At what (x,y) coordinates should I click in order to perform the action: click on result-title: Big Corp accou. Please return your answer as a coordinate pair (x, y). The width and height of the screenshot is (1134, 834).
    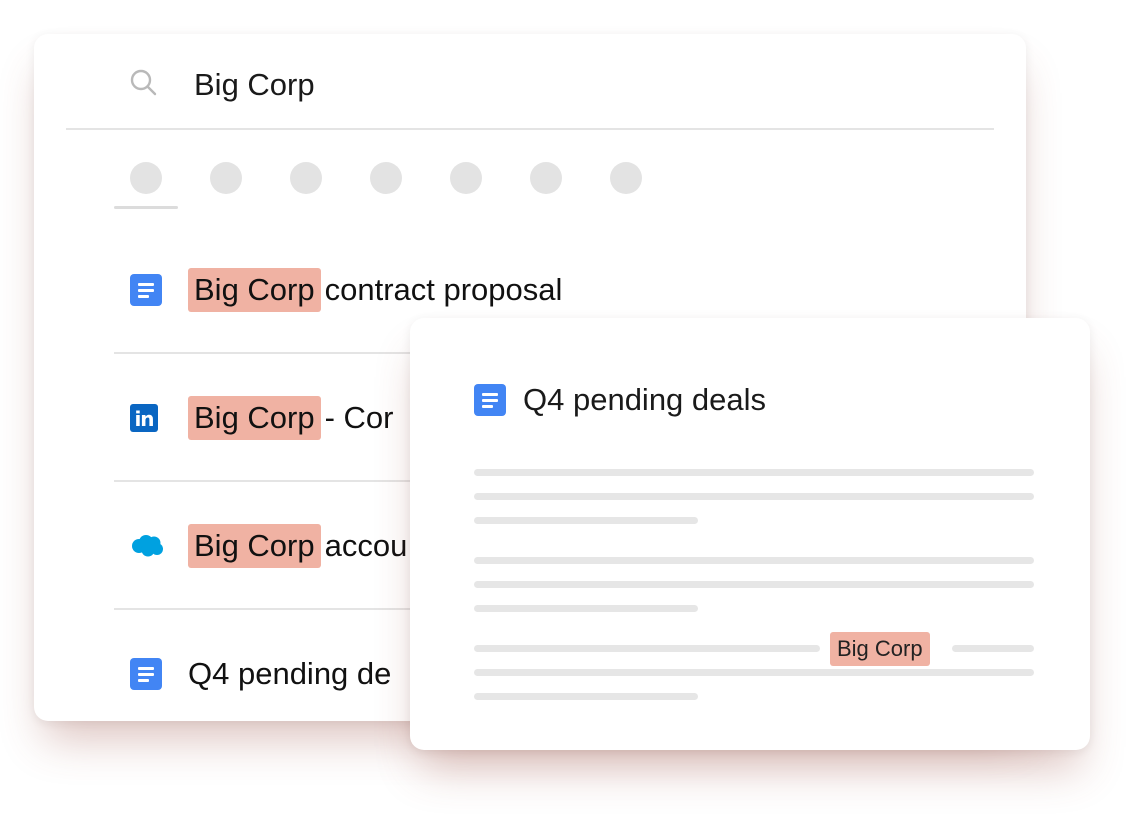
    Looking at the image, I should click on (297, 546).